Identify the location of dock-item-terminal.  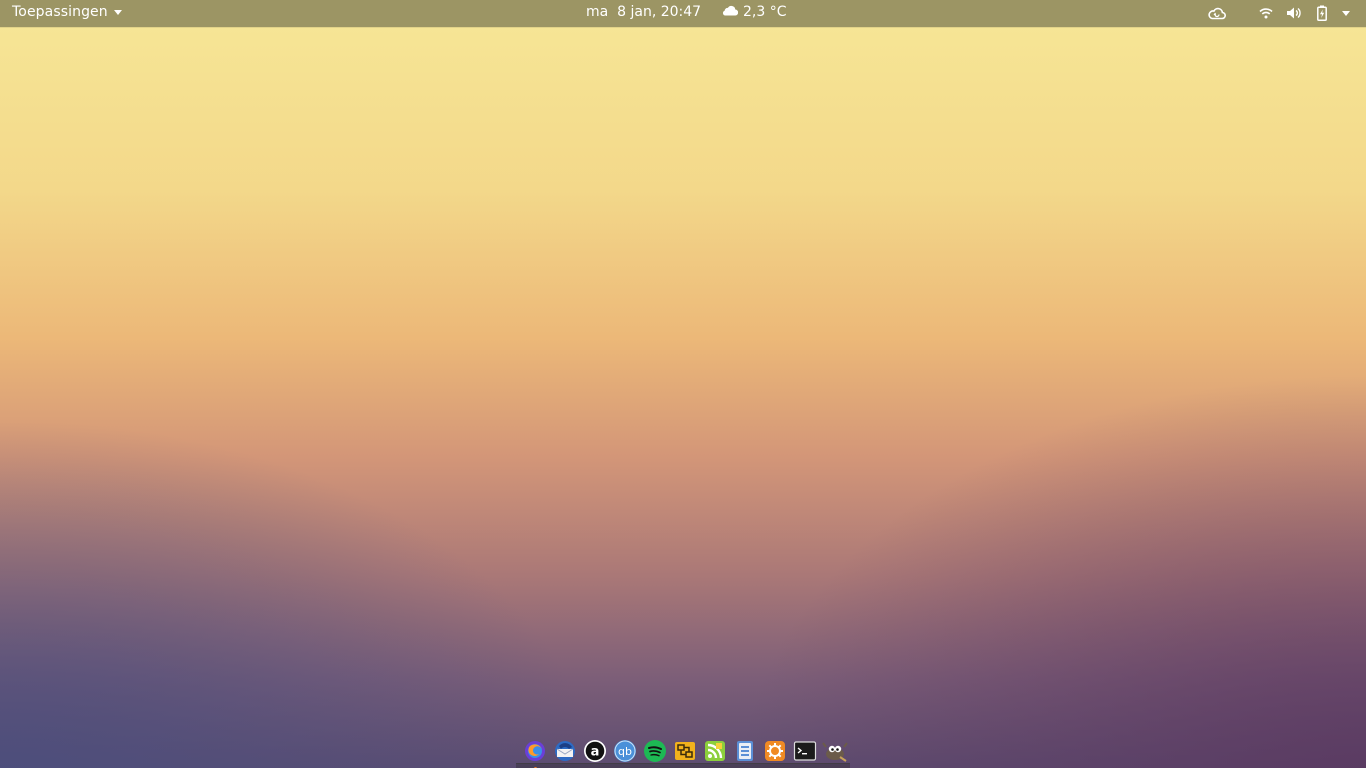
(805, 751).